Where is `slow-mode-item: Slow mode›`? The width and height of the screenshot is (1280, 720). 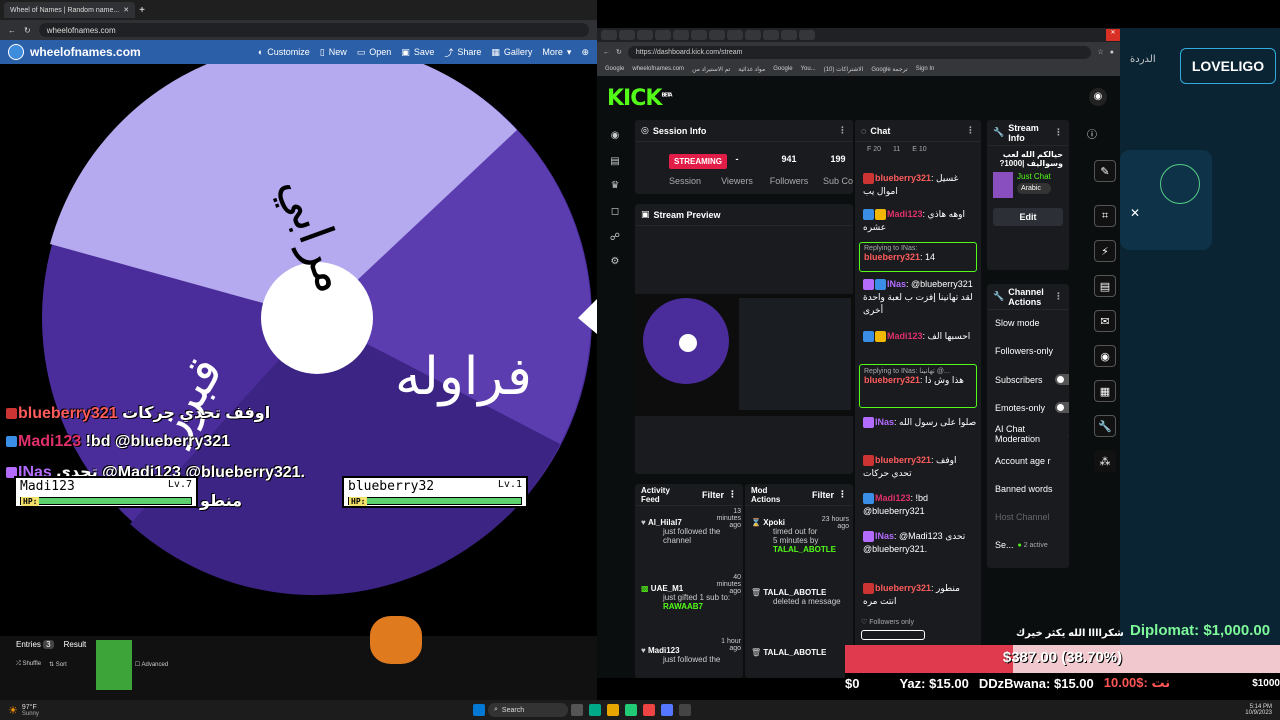
slow-mode-item: Slow mode› is located at coordinates (1032, 323).